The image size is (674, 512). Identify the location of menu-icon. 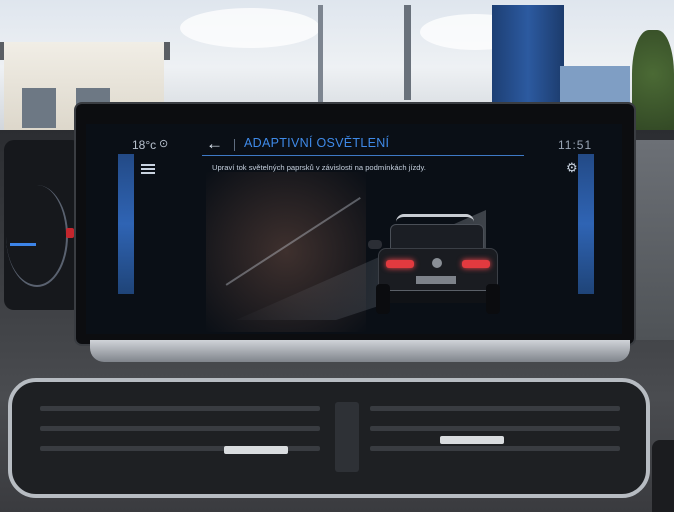
(148, 170).